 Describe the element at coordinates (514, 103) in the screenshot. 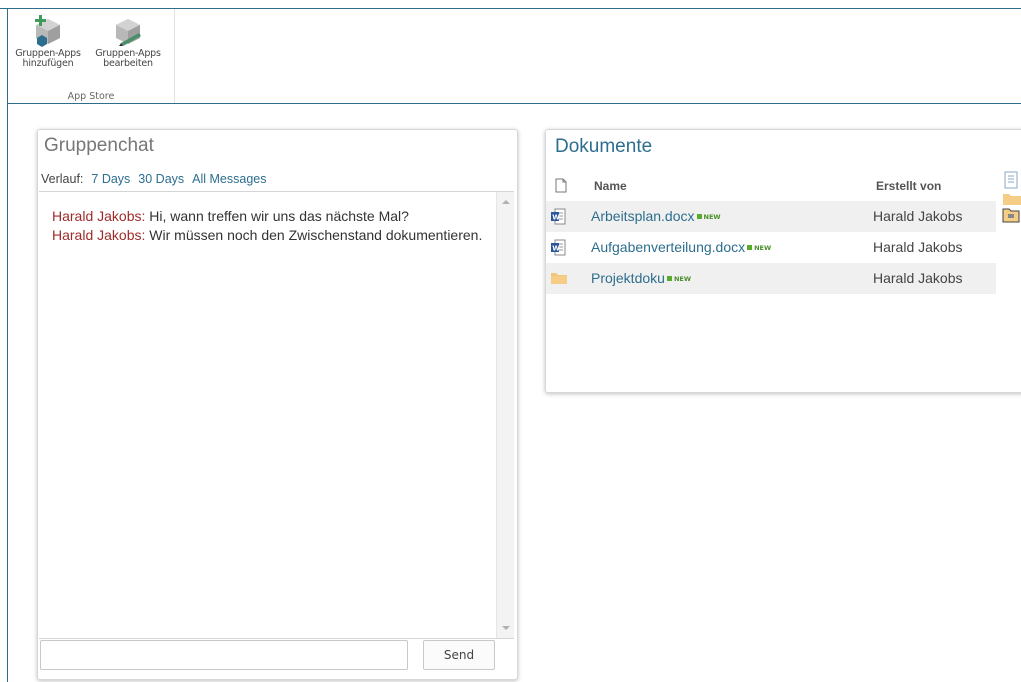

I see `ribbon-bottom-border` at that location.